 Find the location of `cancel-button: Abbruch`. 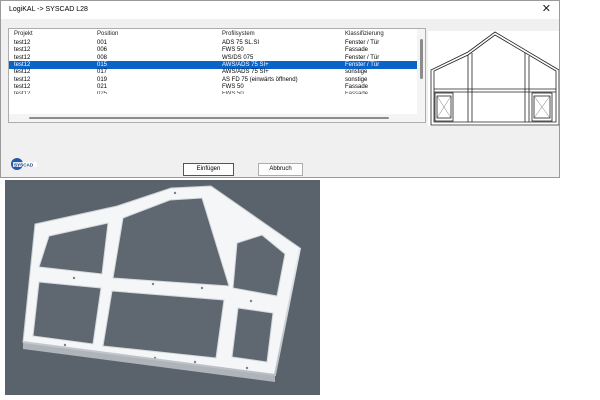

cancel-button: Abbruch is located at coordinates (280, 169).